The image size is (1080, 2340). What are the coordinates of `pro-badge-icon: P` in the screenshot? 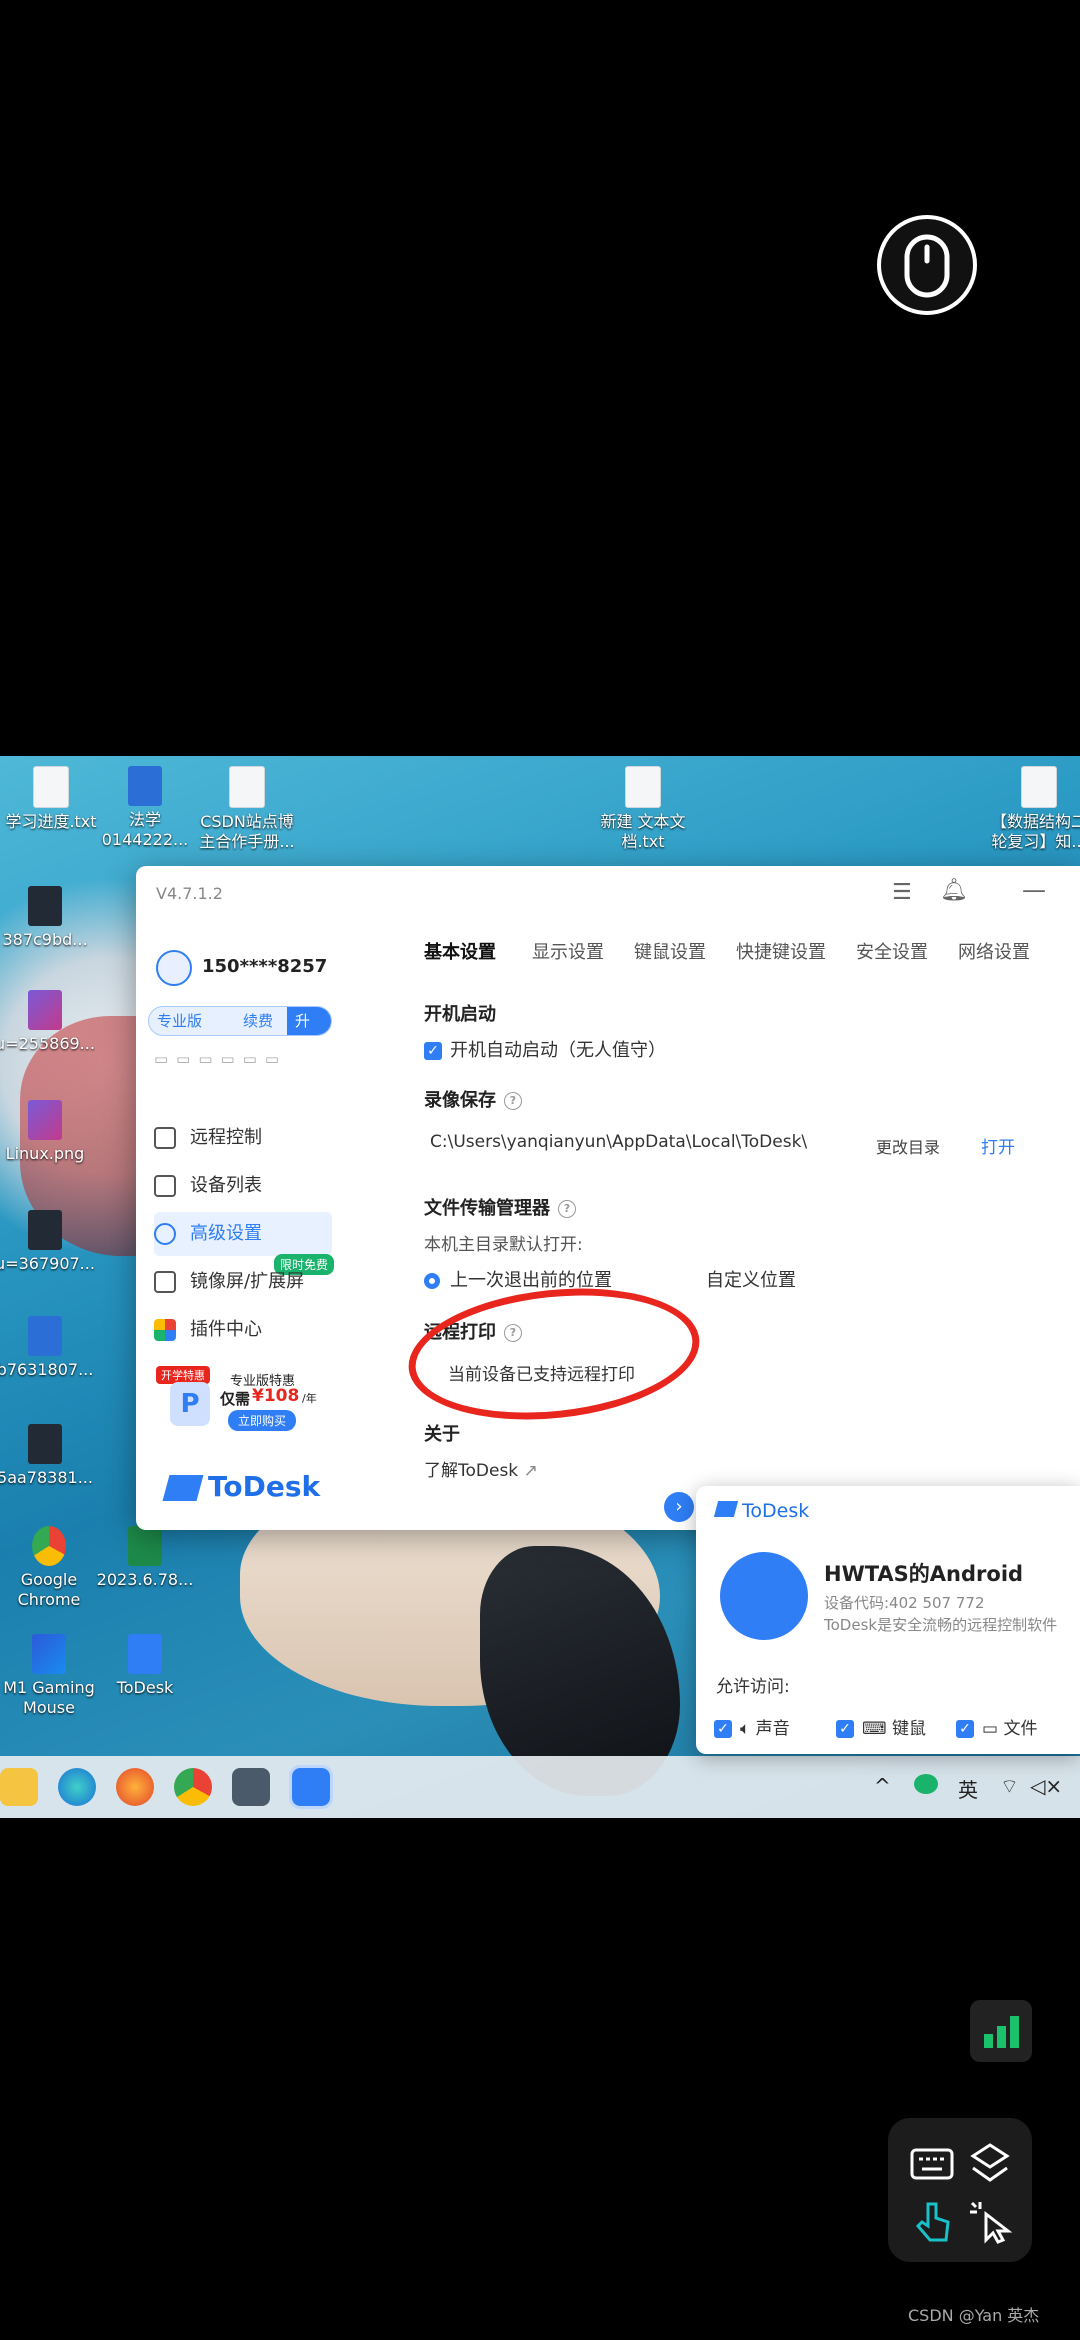 It's located at (190, 1404).